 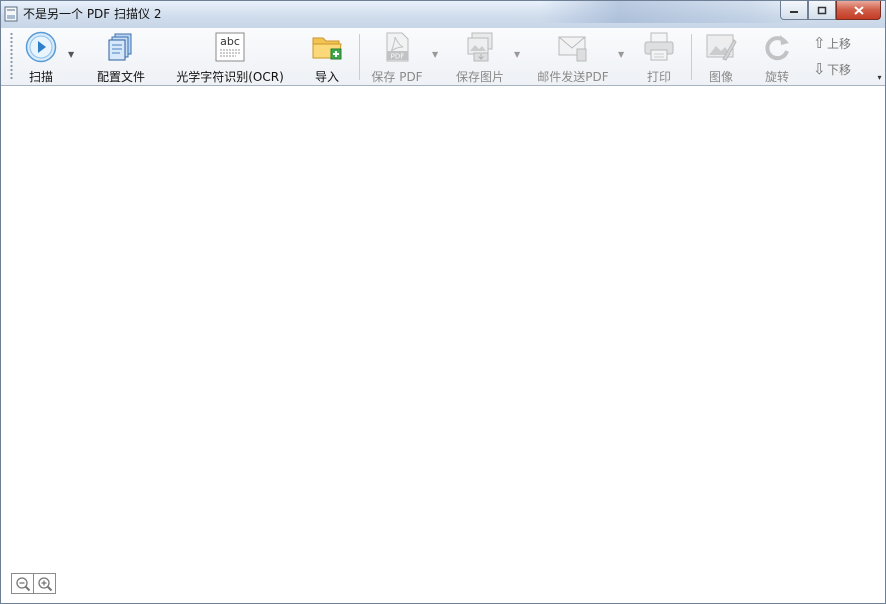 I want to click on zoom-in-button, so click(x=44, y=583).